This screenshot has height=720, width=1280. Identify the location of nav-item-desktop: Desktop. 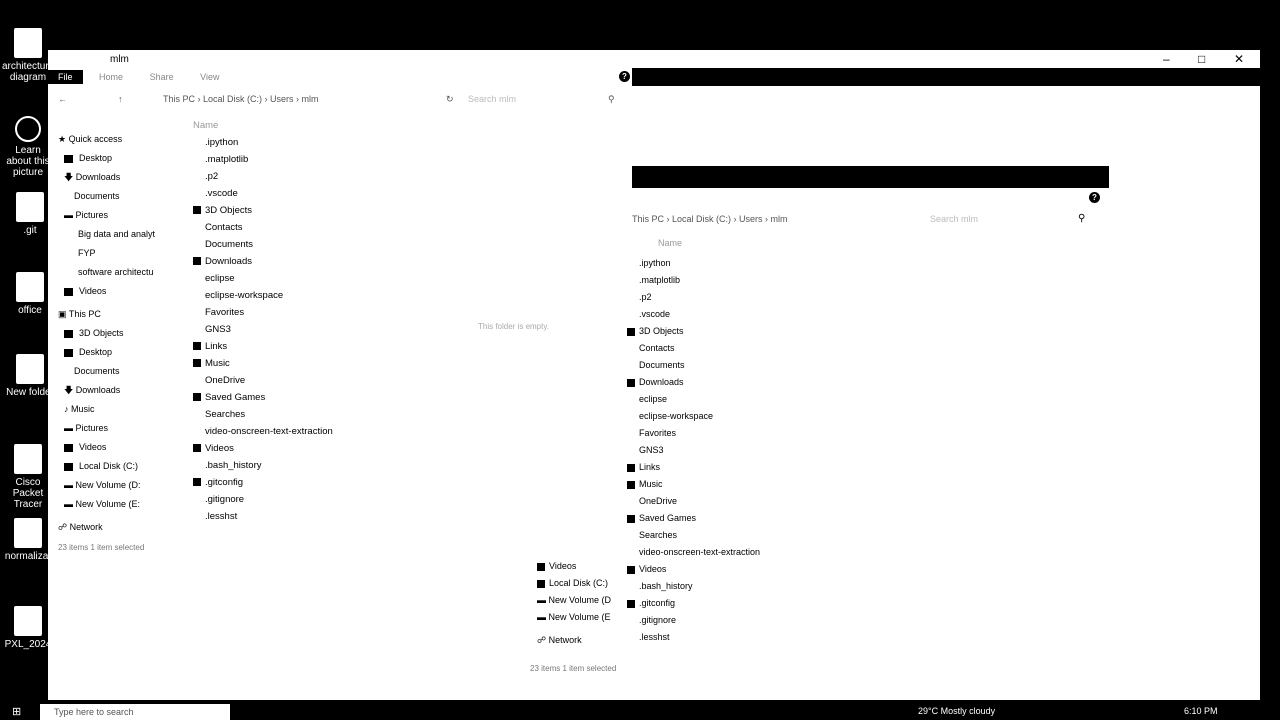
(120, 158).